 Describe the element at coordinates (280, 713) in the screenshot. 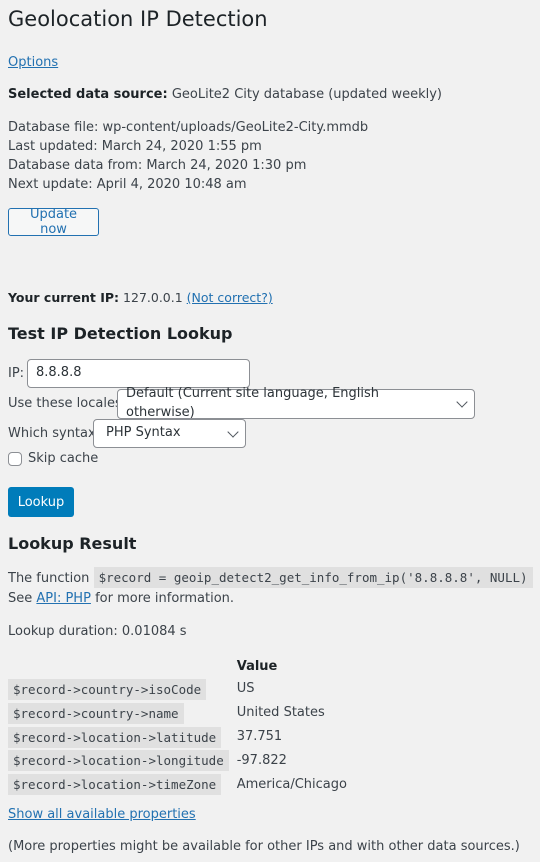

I see `property-value: United States` at that location.